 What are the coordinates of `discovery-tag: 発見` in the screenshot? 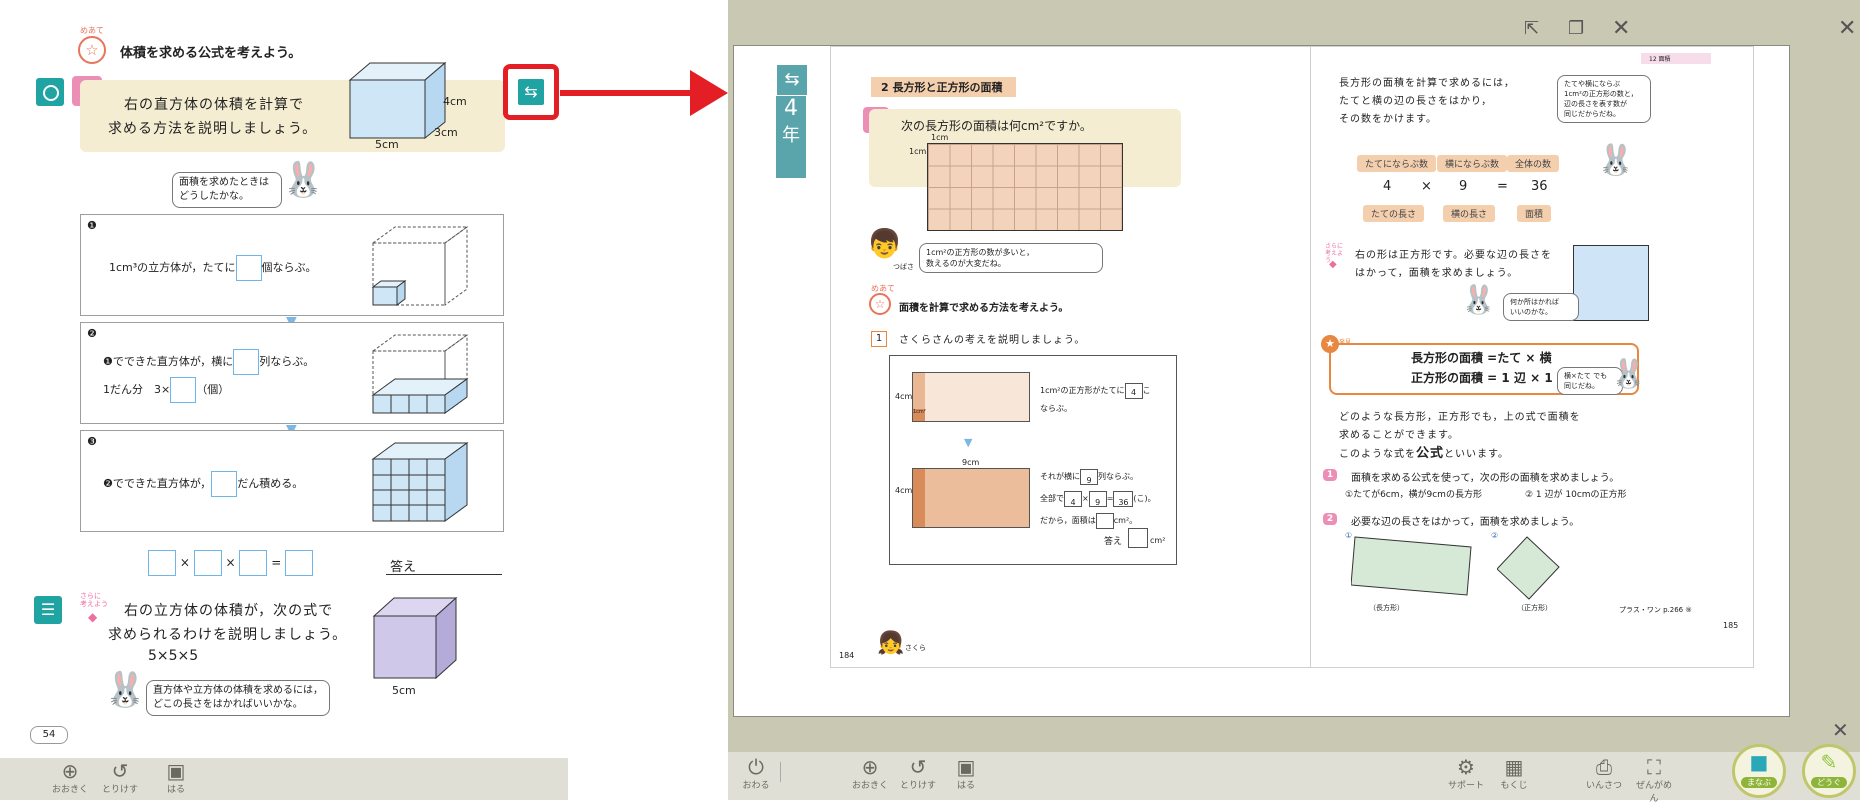 It's located at (1345, 342).